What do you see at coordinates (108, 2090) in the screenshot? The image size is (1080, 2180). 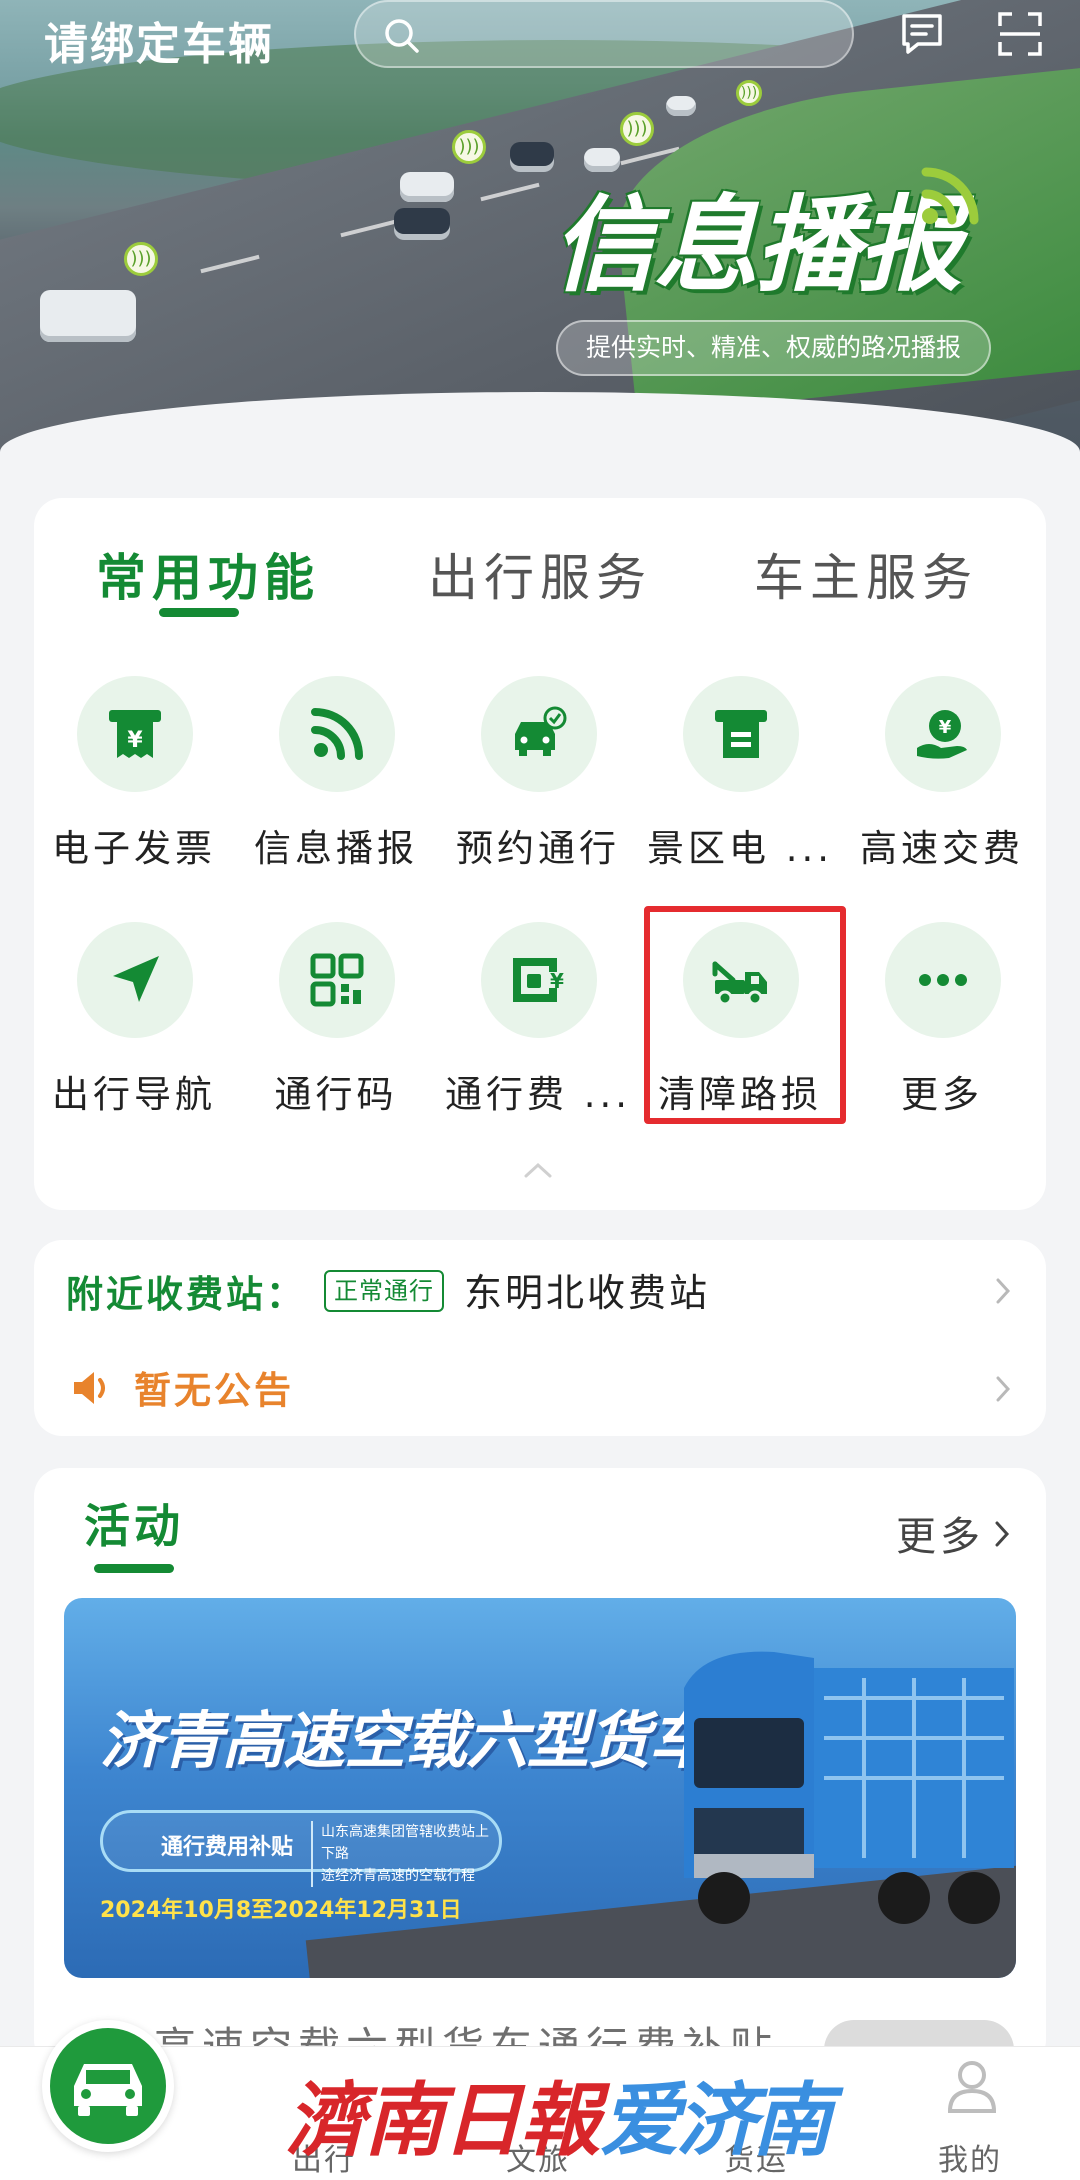 I see `car-icon` at bounding box center [108, 2090].